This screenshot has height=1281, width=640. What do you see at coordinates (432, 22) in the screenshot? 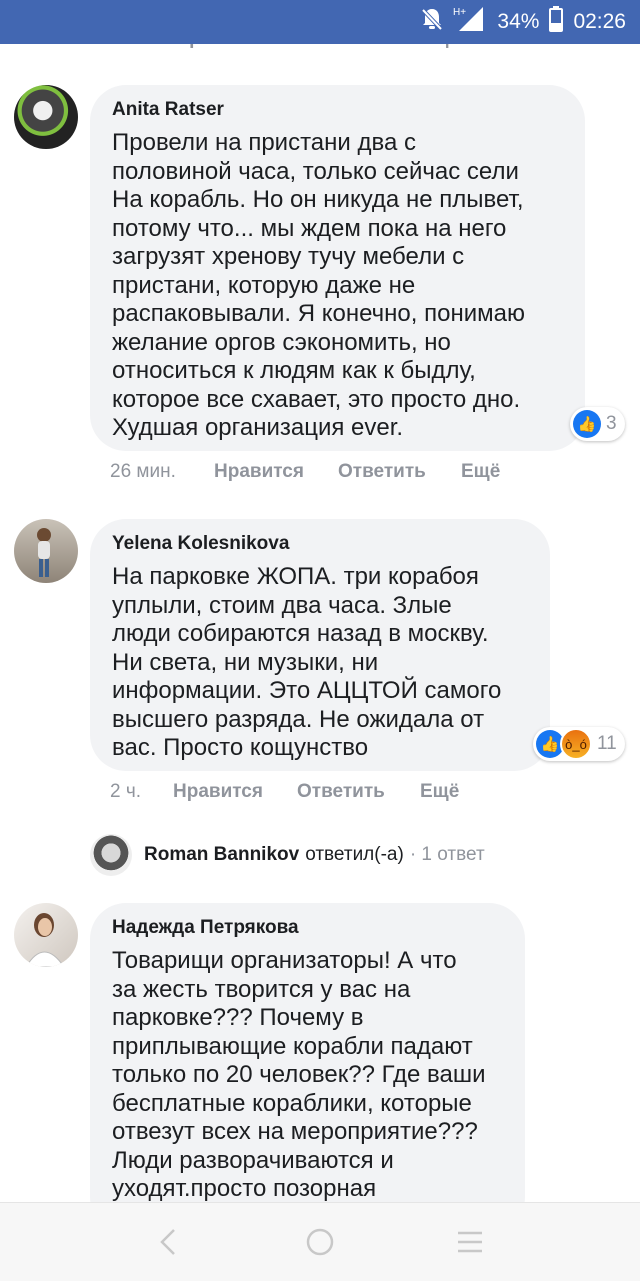
I see `notifications-off-icon` at bounding box center [432, 22].